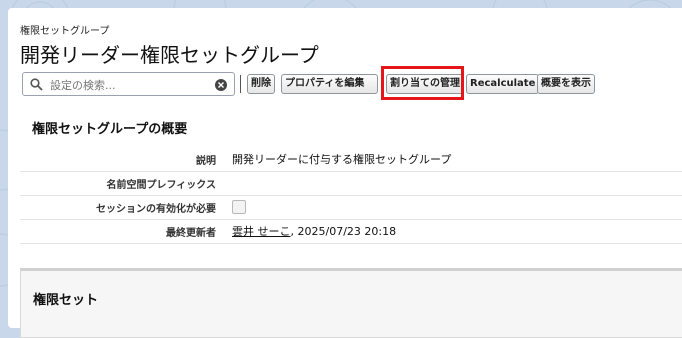  Describe the element at coordinates (66, 300) in the screenshot. I see `permission-sets-title: 権限セット` at that location.